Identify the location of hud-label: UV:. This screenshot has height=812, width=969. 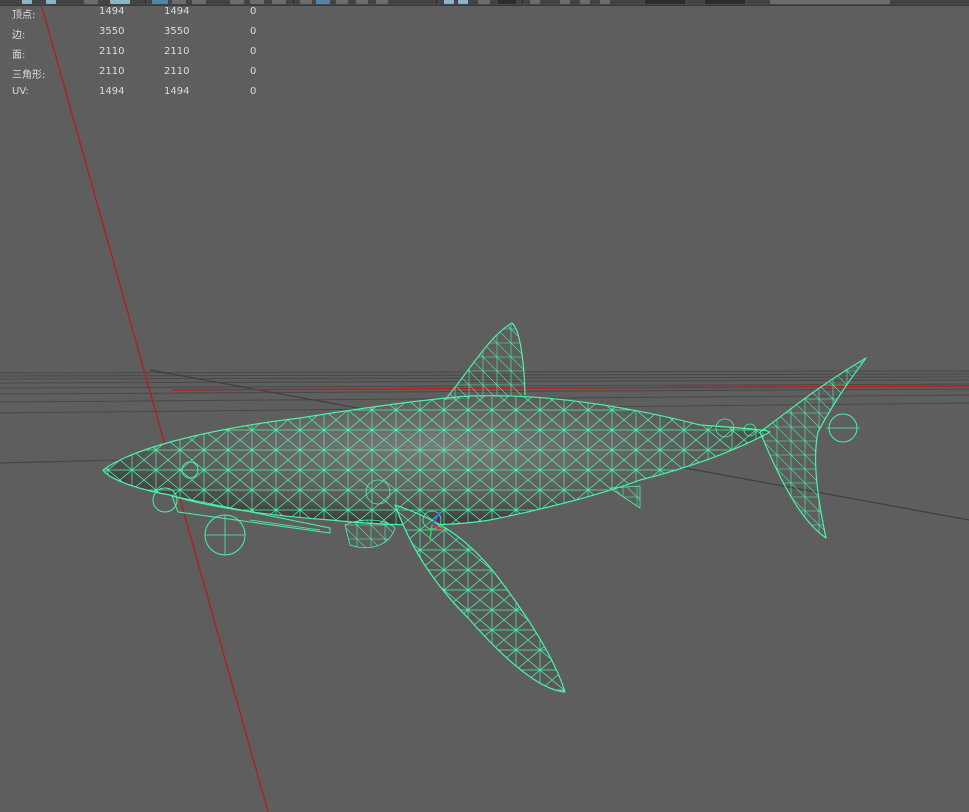
(20, 91).